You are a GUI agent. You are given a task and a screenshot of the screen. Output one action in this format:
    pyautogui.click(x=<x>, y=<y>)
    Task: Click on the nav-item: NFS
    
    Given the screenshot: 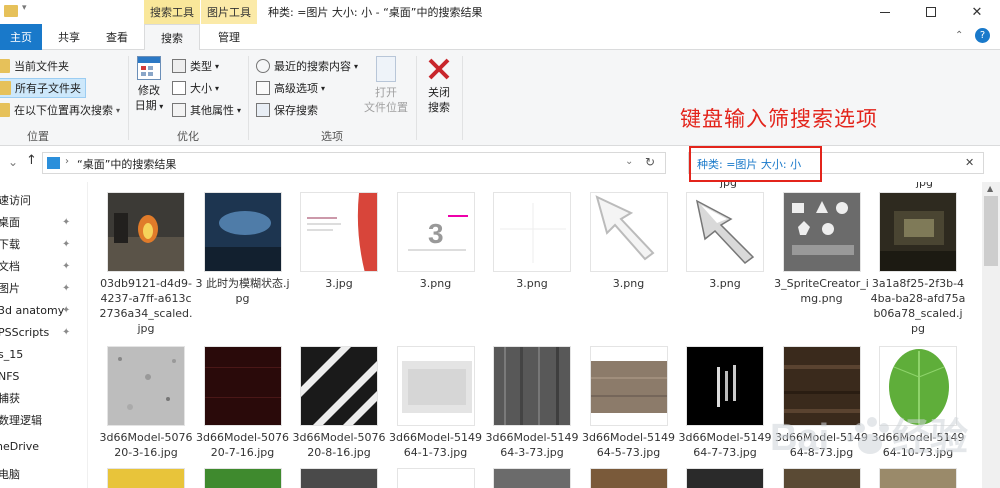 What is the action you would take?
    pyautogui.click(x=43, y=377)
    